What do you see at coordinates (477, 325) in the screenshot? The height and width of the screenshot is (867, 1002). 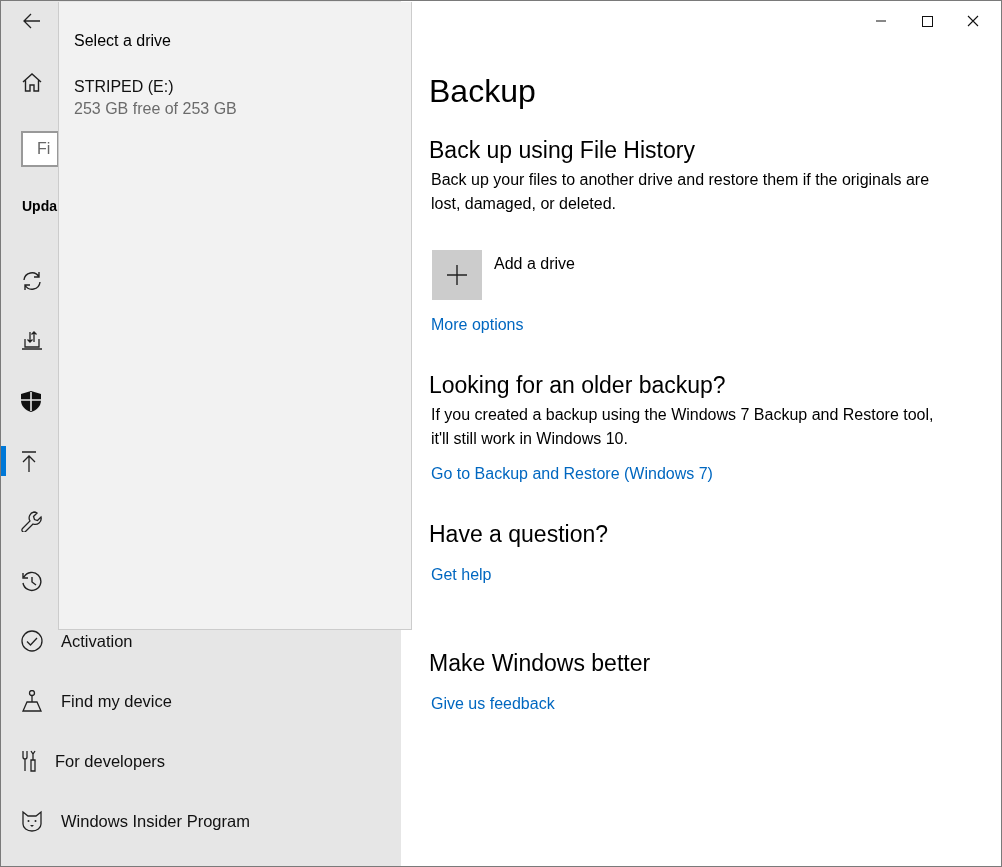 I see `link: More options` at bounding box center [477, 325].